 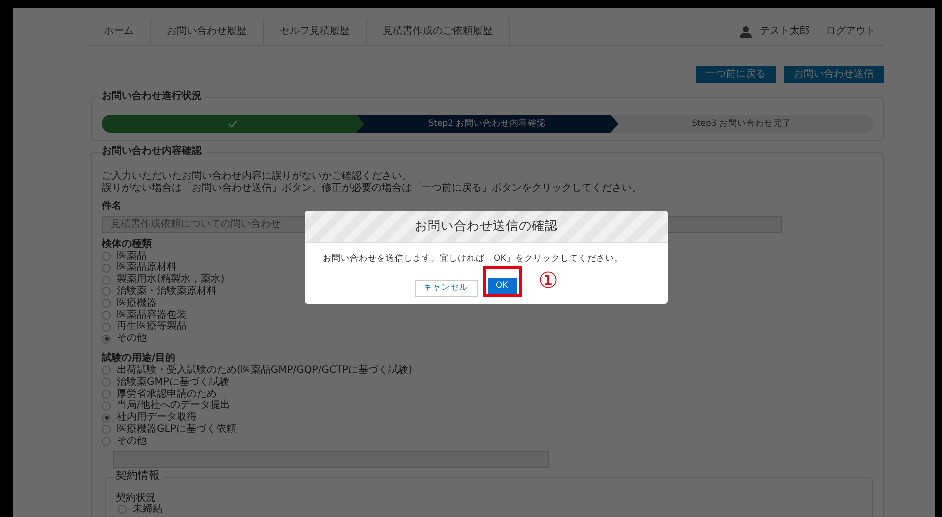 I want to click on radio-label: 製薬用水(精製水，薬水), so click(x=171, y=280).